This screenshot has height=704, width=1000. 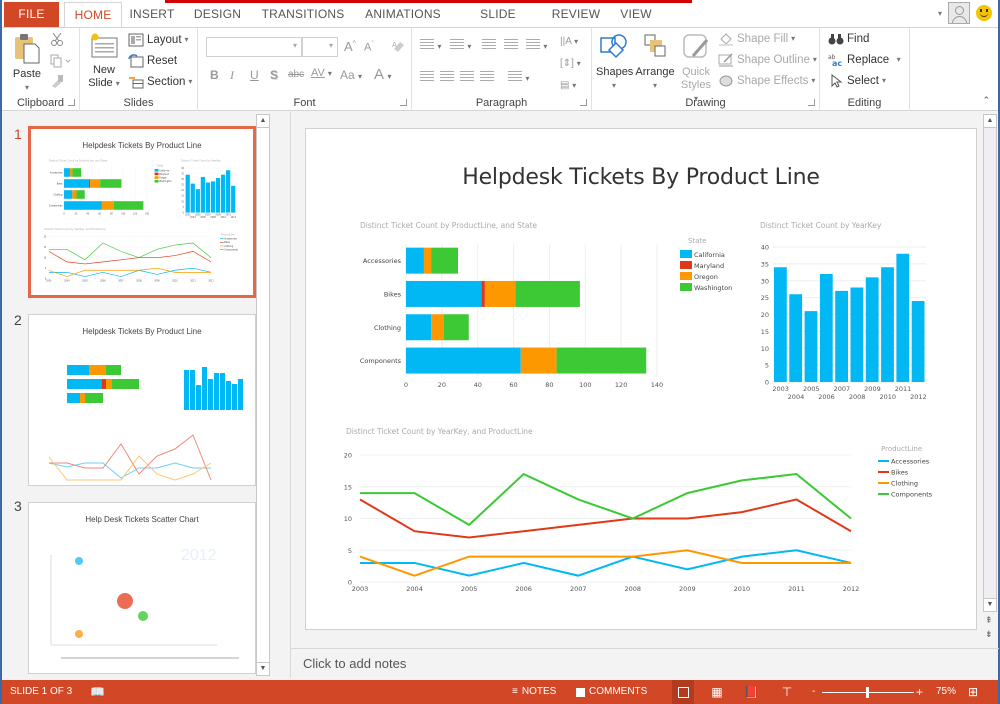 I want to click on tab-transitions: TRANSITIONS, so click(x=303, y=14).